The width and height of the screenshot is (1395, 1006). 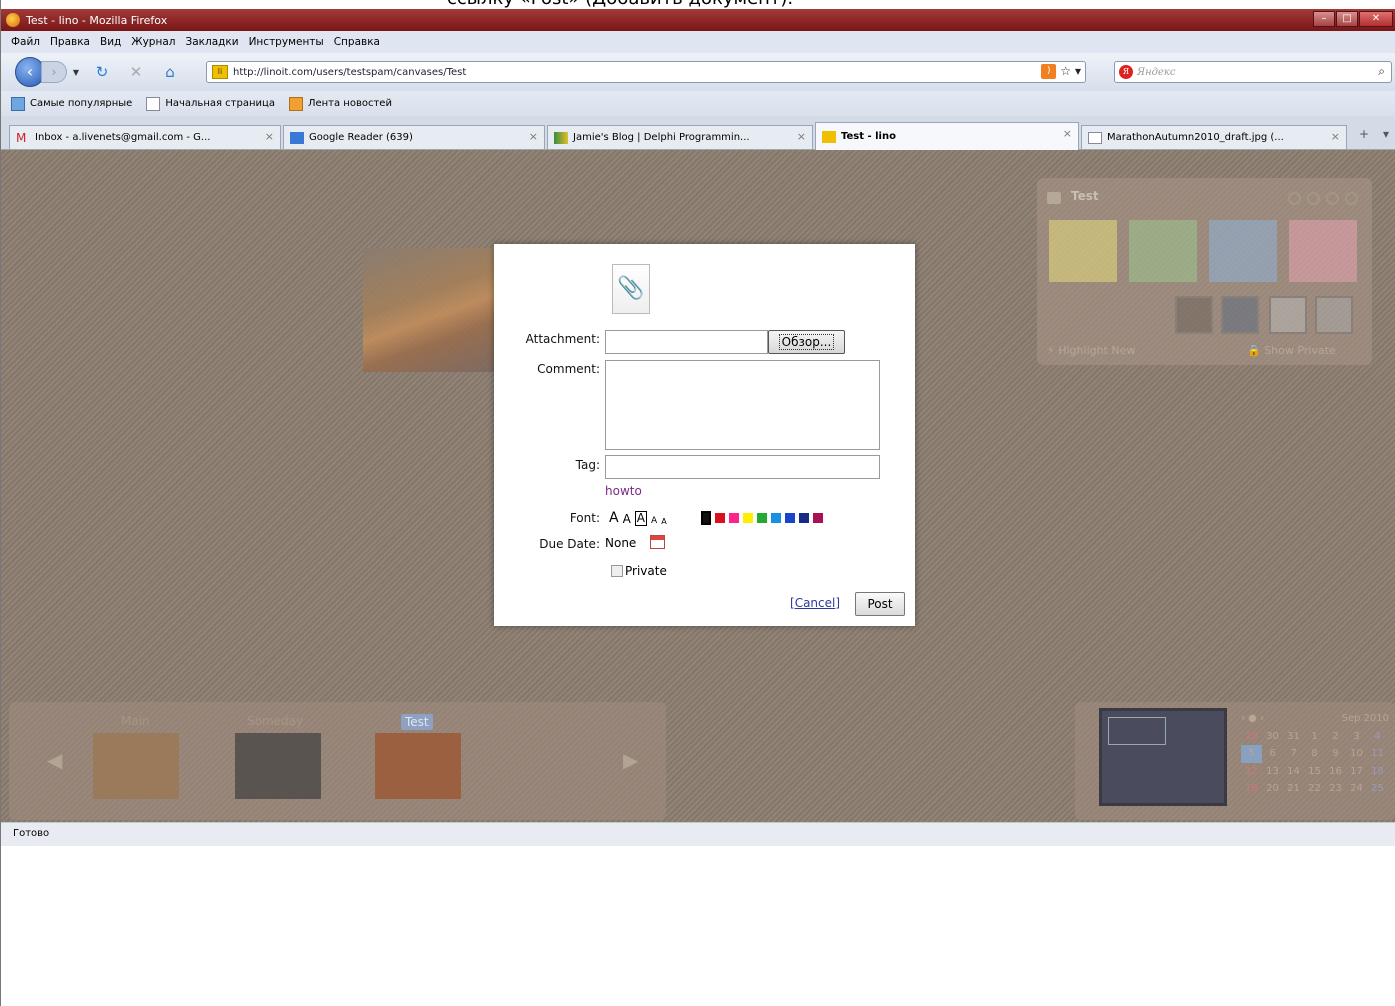 I want to click on calendar-day: 2, so click(x=1335, y=737).